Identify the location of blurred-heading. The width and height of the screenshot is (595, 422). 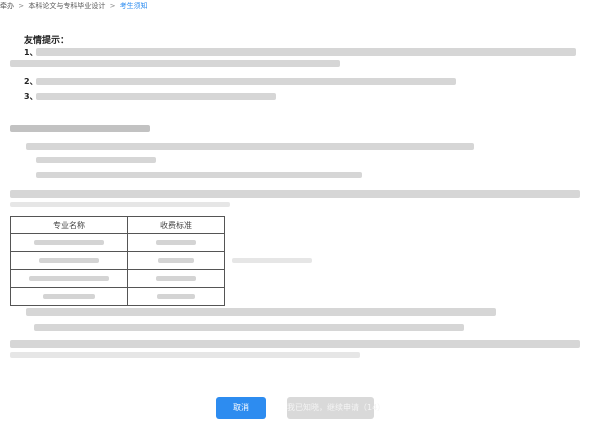
(80, 128).